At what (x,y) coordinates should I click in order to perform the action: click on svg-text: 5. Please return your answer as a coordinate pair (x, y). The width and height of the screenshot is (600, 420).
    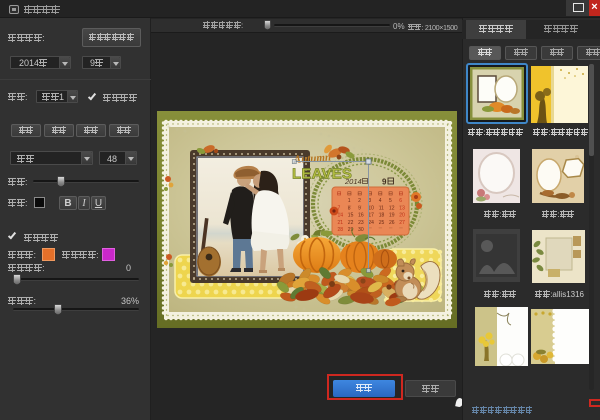
    Looking at the image, I should click on (390, 201).